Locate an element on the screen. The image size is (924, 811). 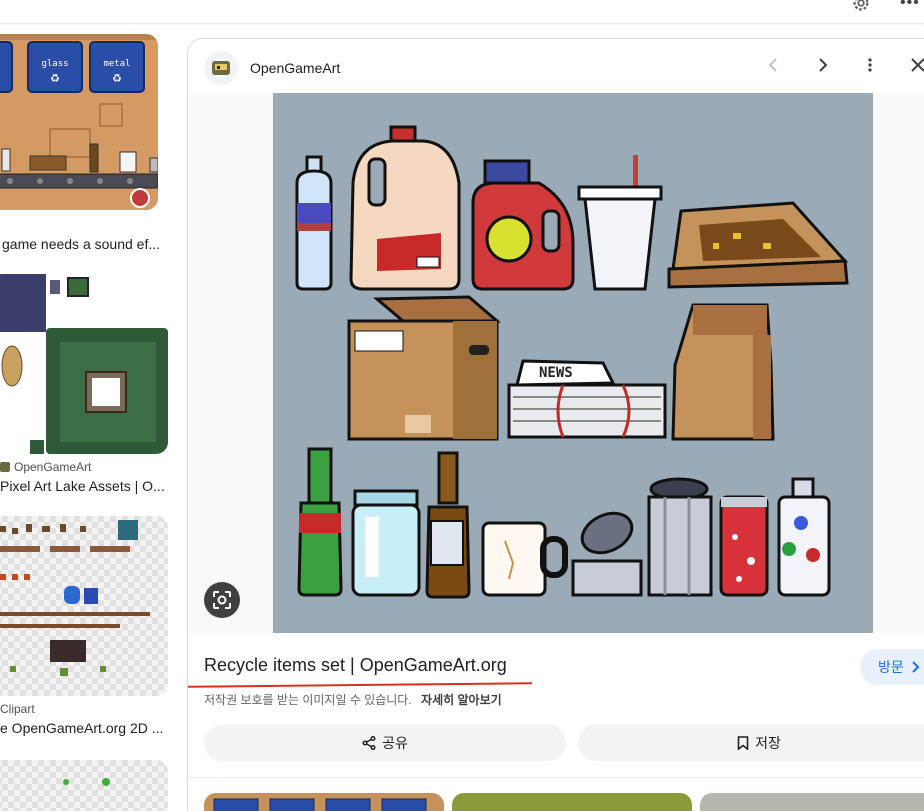
share-label: 공유 is located at coordinates (395, 743).